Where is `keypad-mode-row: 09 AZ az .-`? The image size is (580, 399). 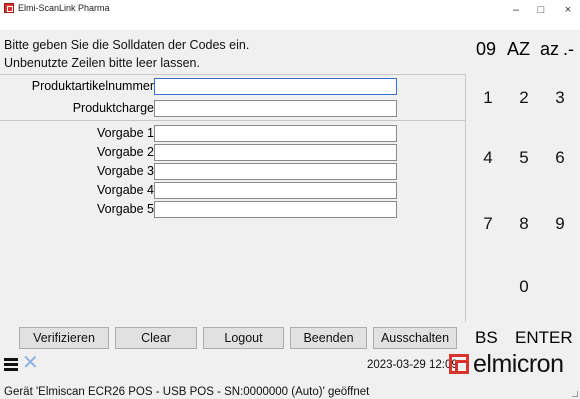 keypad-mode-row: 09 AZ az .- is located at coordinates (525, 49).